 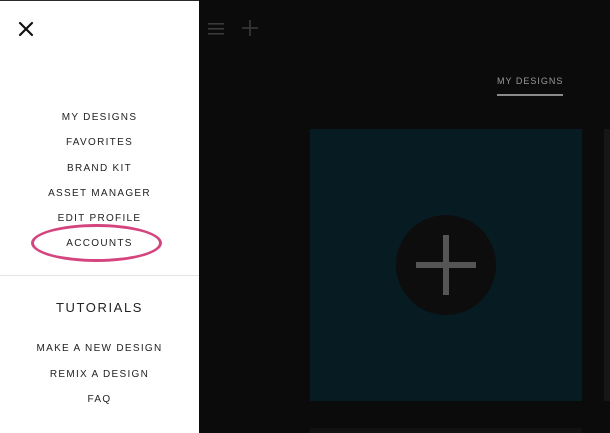 What do you see at coordinates (99, 142) in the screenshot?
I see `menu-item-favorites: FAVORITES` at bounding box center [99, 142].